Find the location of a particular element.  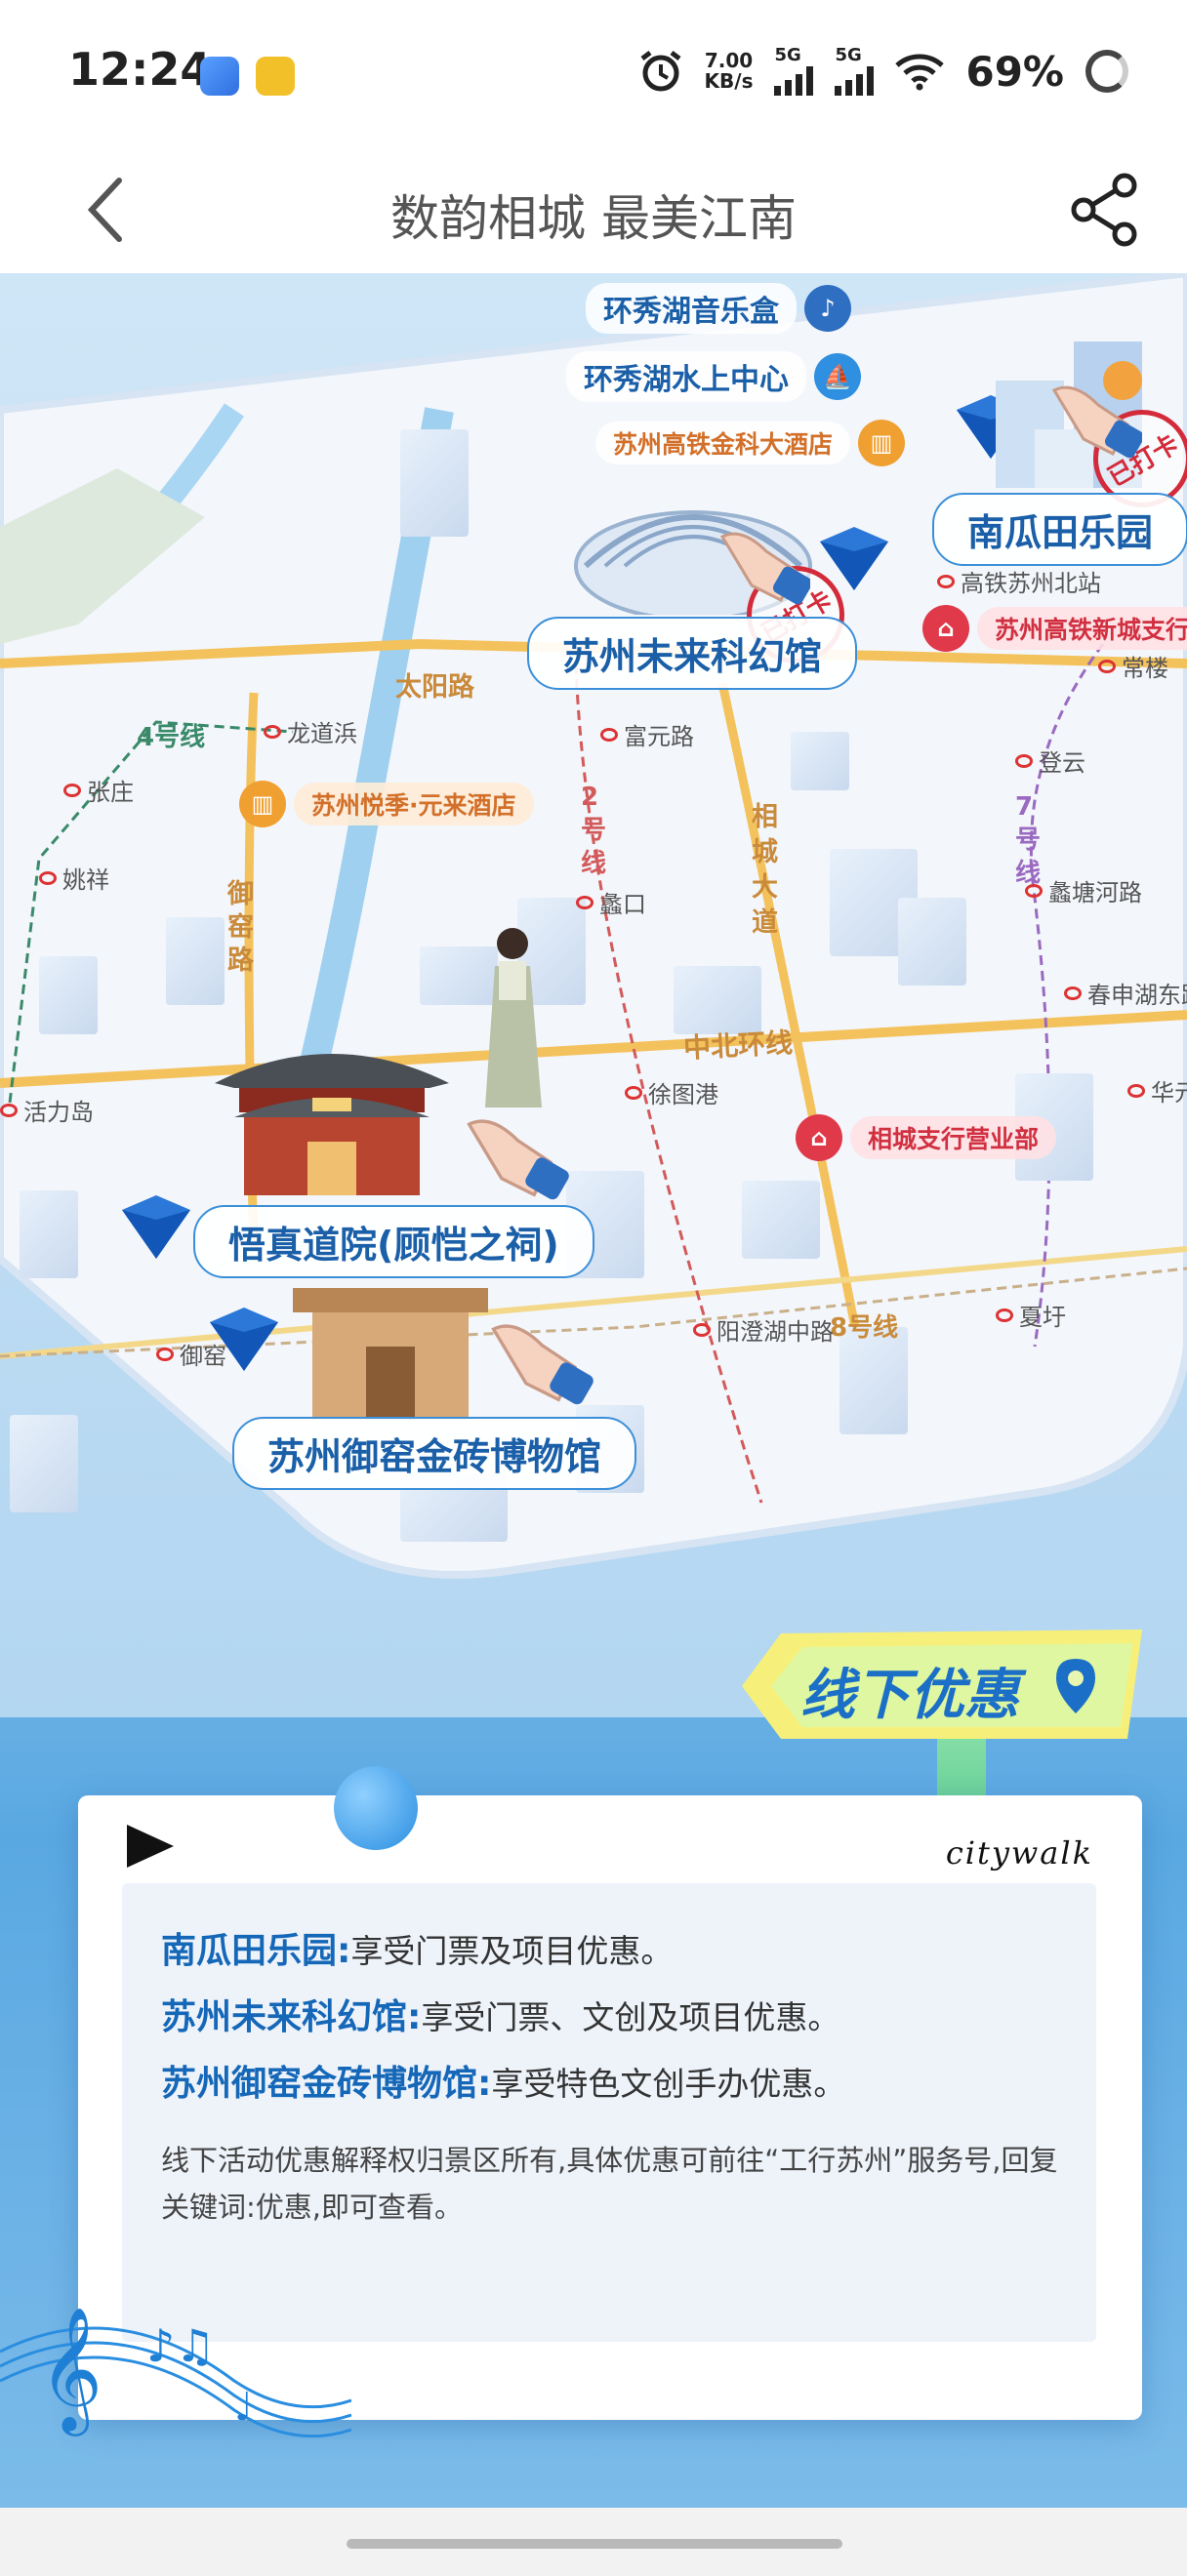

road-label: 御窑路 is located at coordinates (240, 927).